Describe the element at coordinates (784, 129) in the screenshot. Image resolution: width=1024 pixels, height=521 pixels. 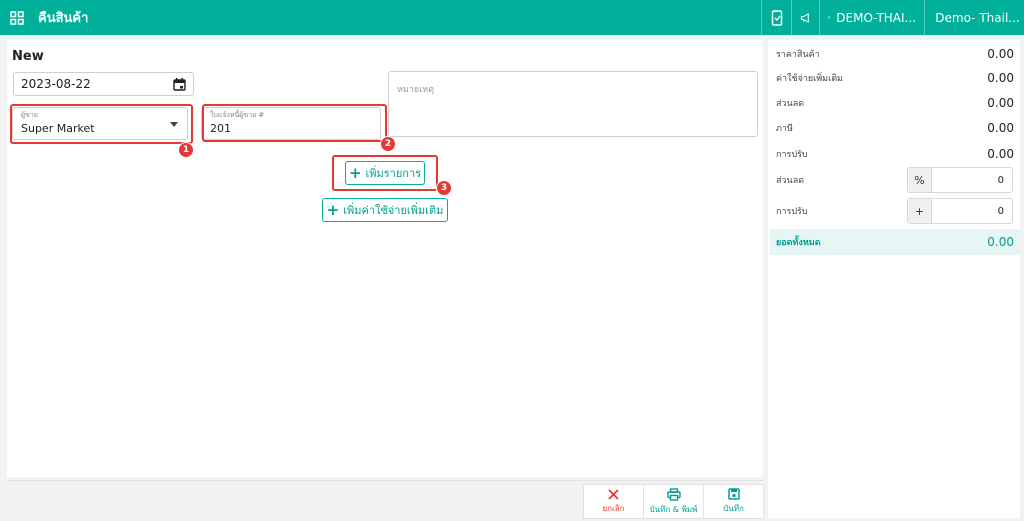
I see `summary-label: ภาษี` at that location.